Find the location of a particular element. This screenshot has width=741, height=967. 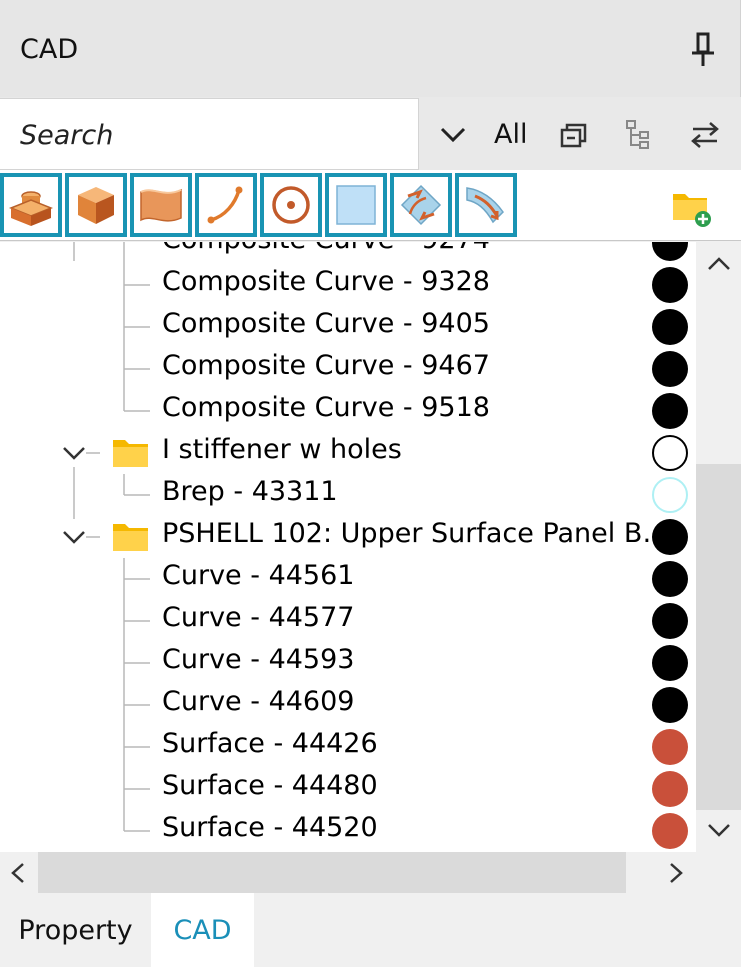

tree-row: Composite Curve - 9518 is located at coordinates (348, 411).